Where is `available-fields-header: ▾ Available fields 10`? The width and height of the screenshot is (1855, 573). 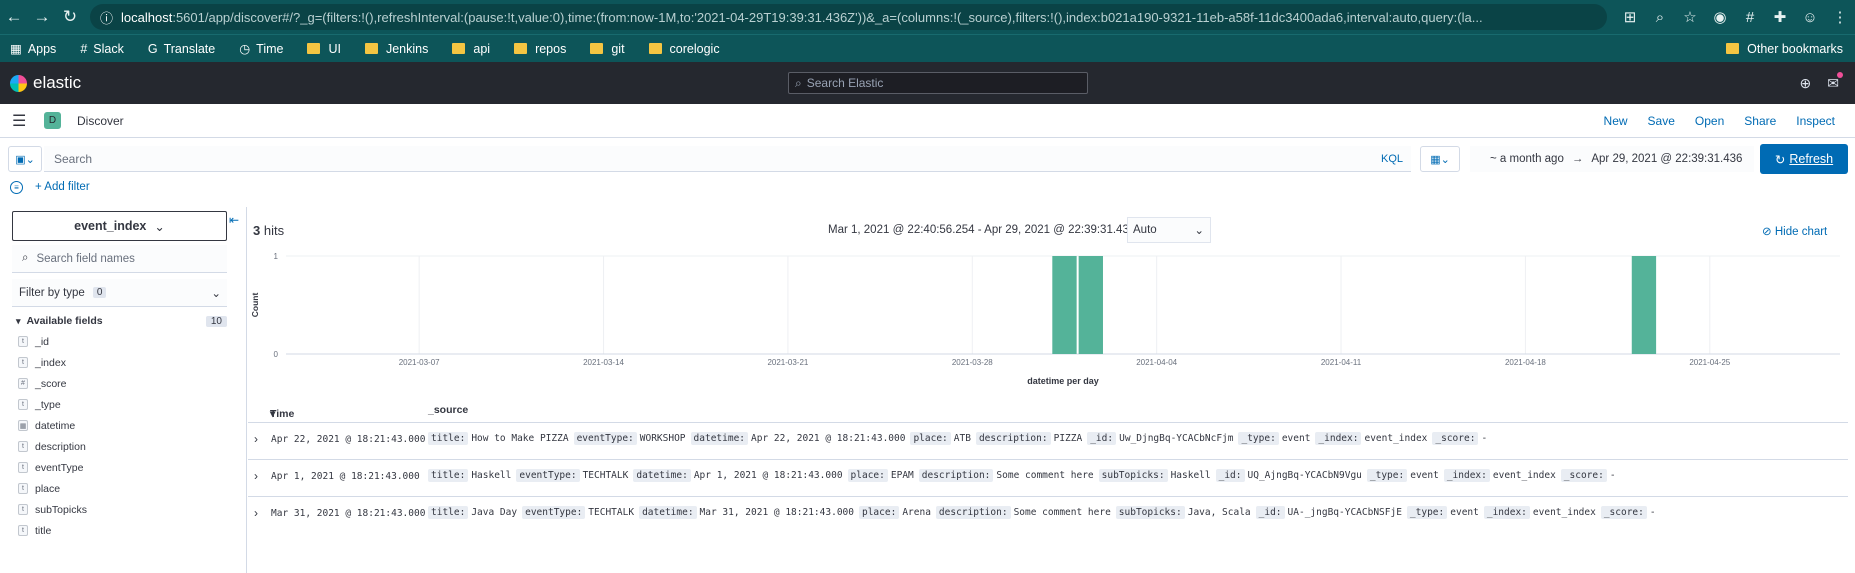
available-fields-header: ▾ Available fields 10 is located at coordinates (119, 321).